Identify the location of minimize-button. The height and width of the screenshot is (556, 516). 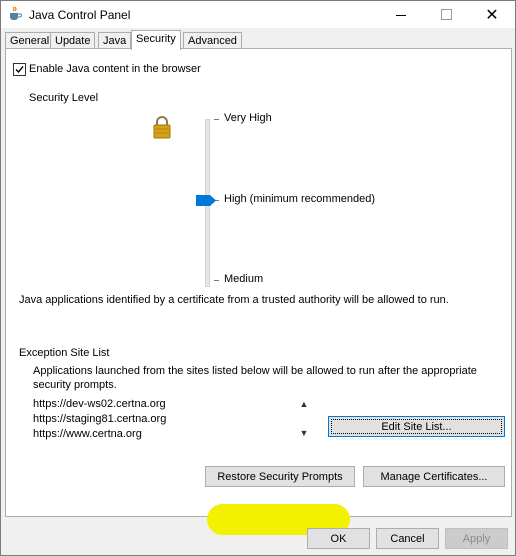
(400, 14).